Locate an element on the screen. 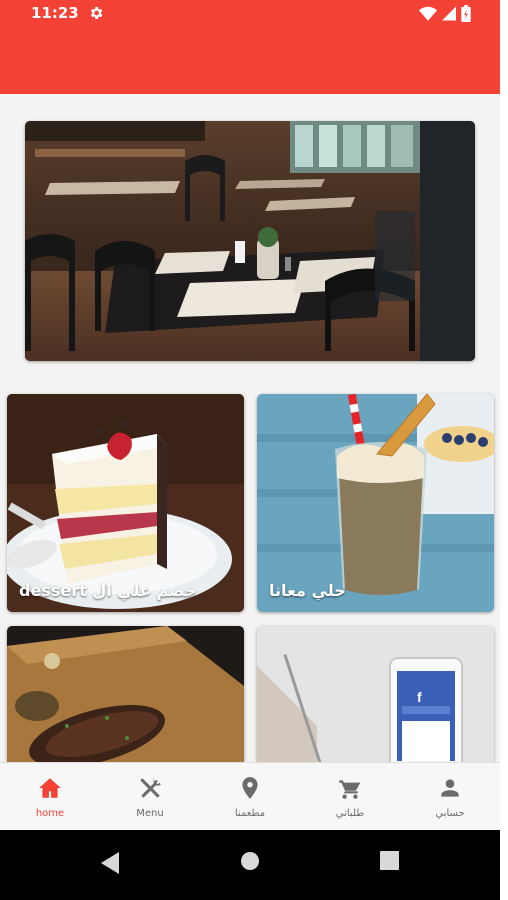  home-circle-icon is located at coordinates (250, 861).